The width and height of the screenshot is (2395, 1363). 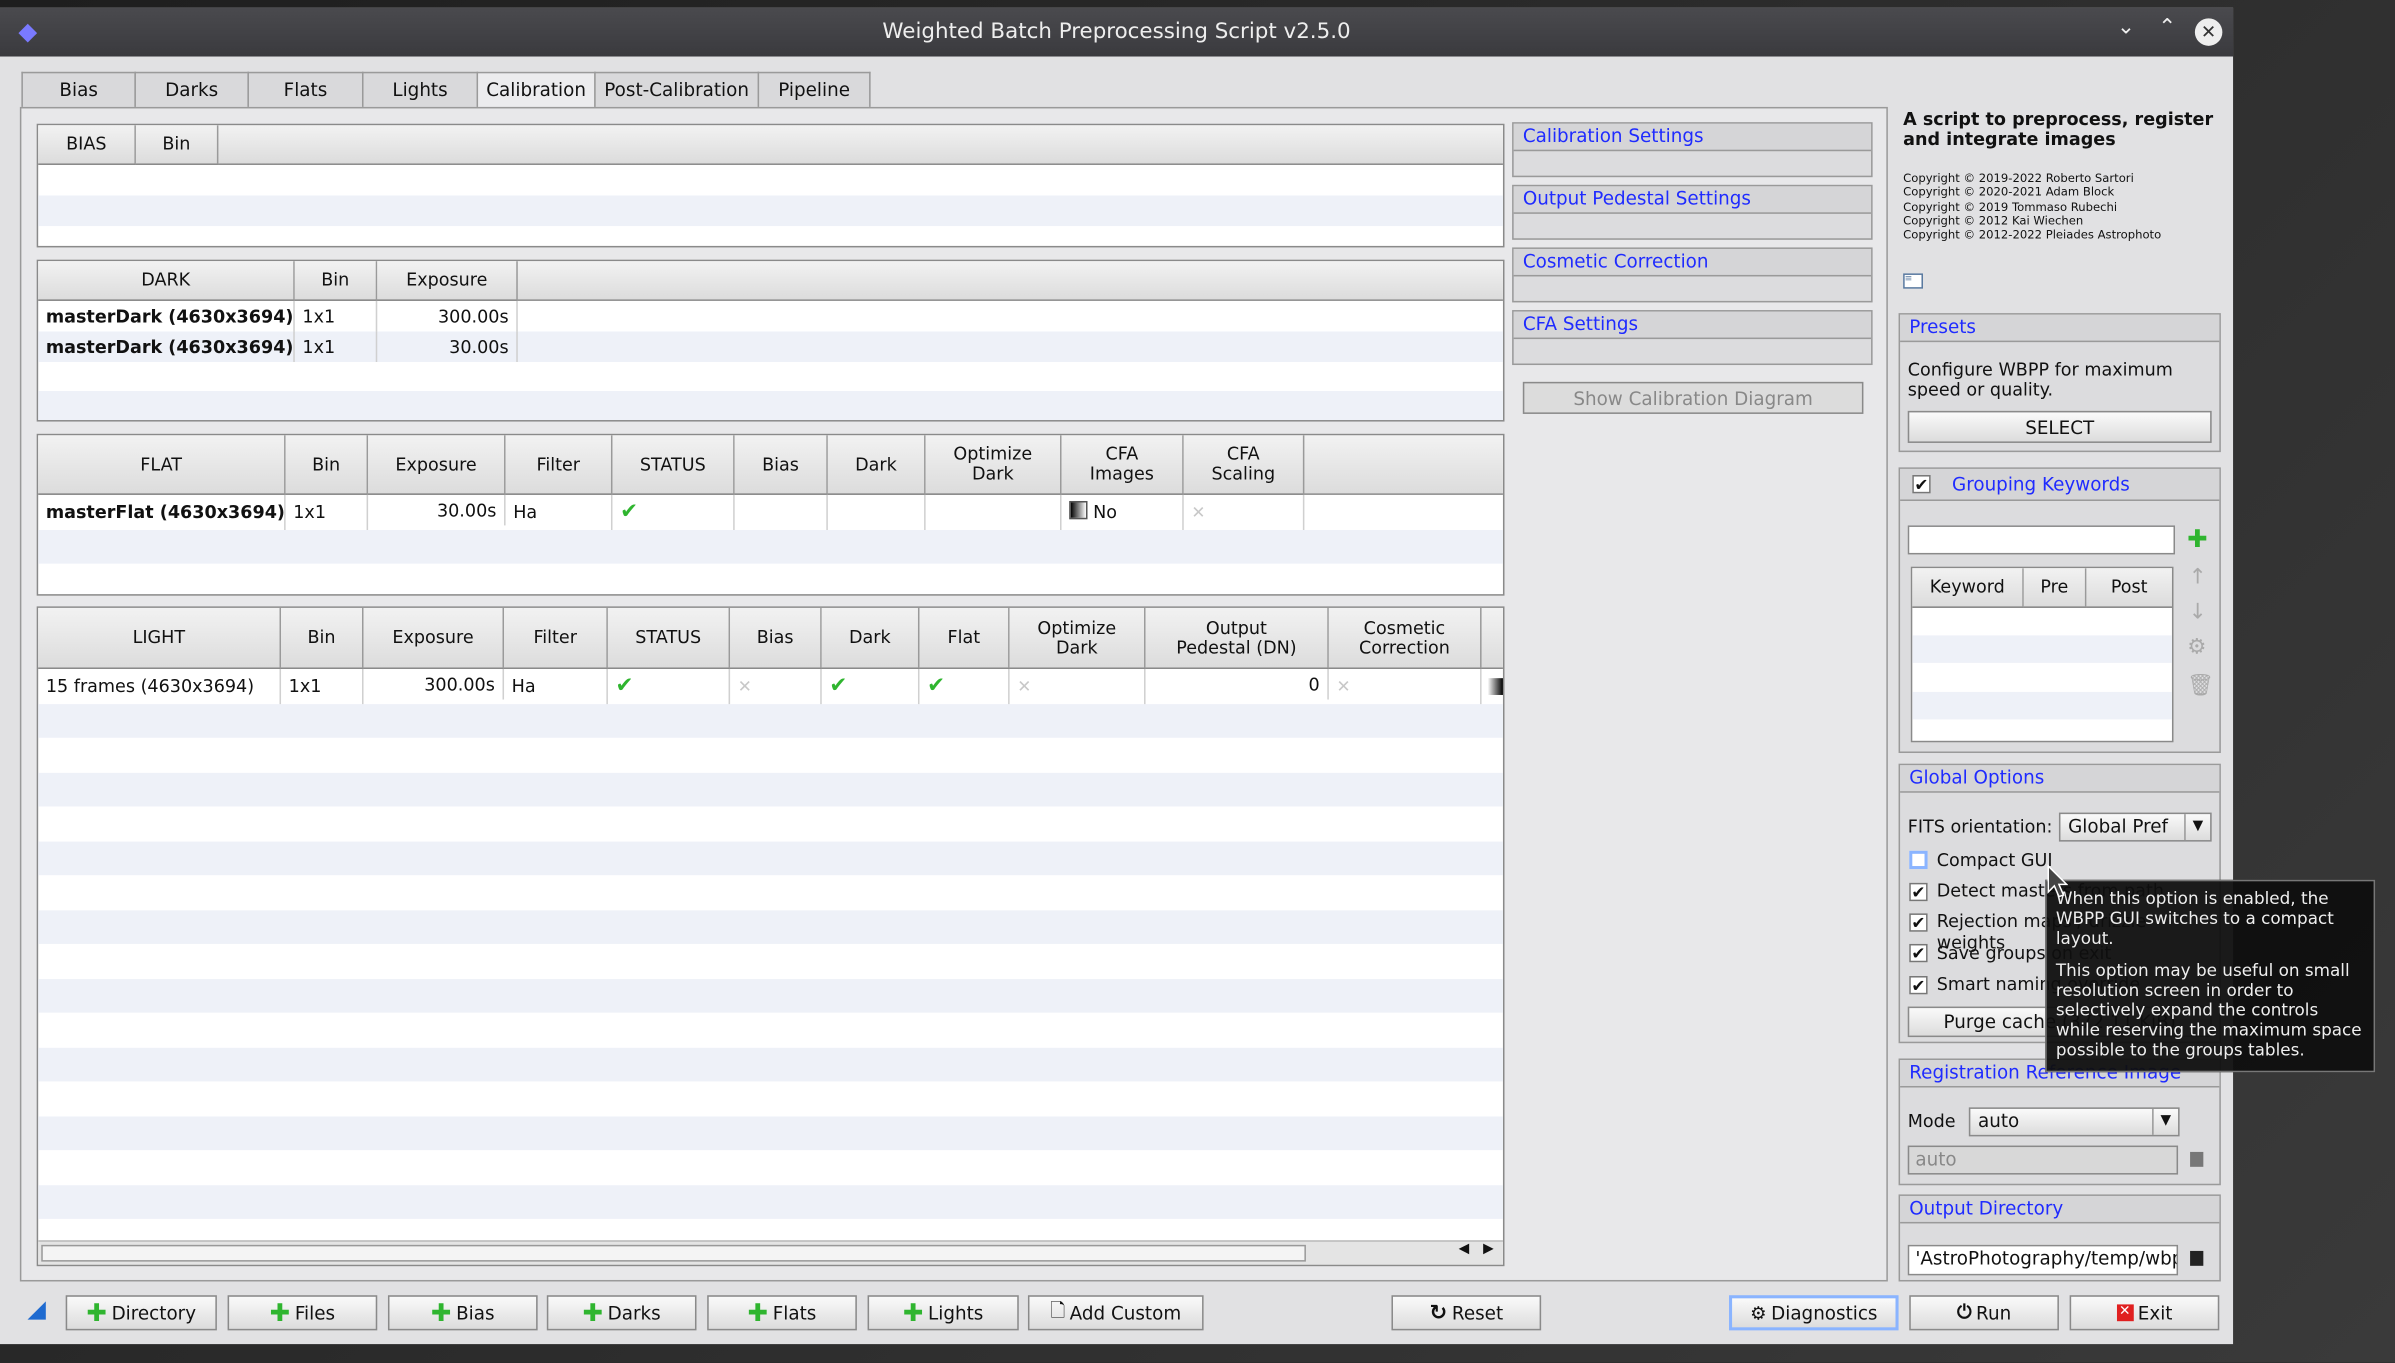 I want to click on run-button: ⏻ Run, so click(x=1984, y=1313).